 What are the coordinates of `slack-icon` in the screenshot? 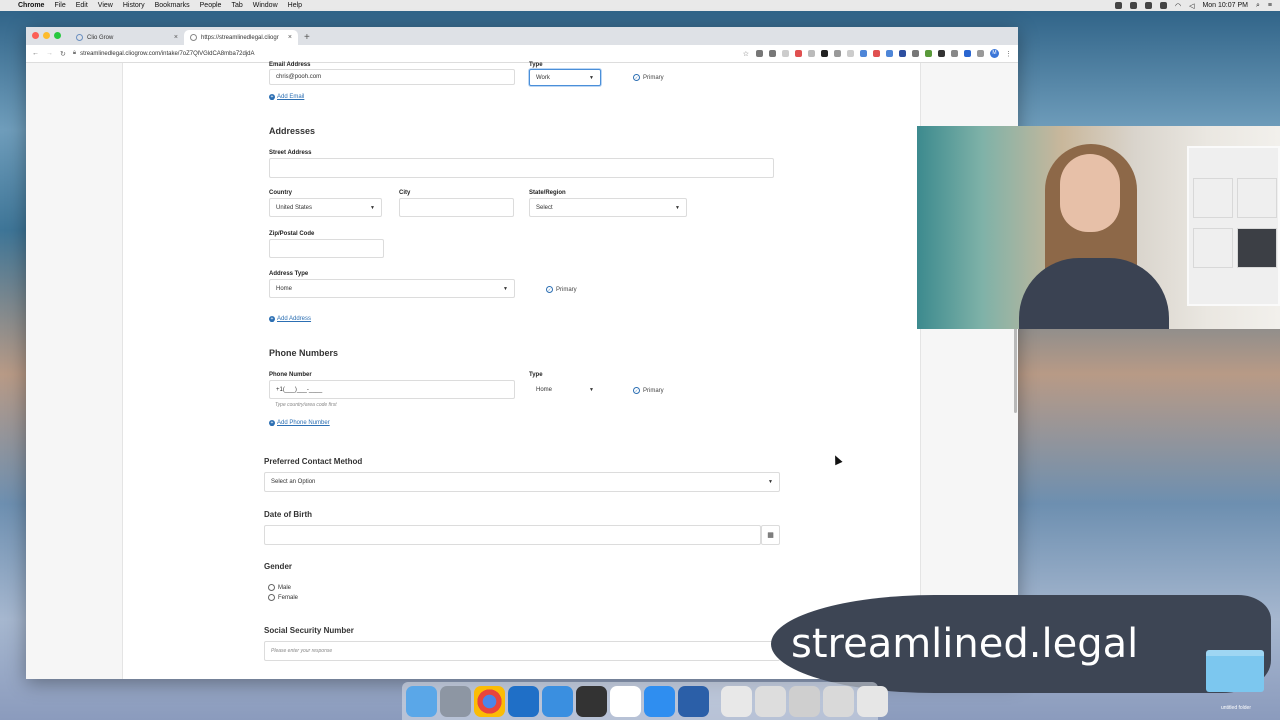 It's located at (625, 701).